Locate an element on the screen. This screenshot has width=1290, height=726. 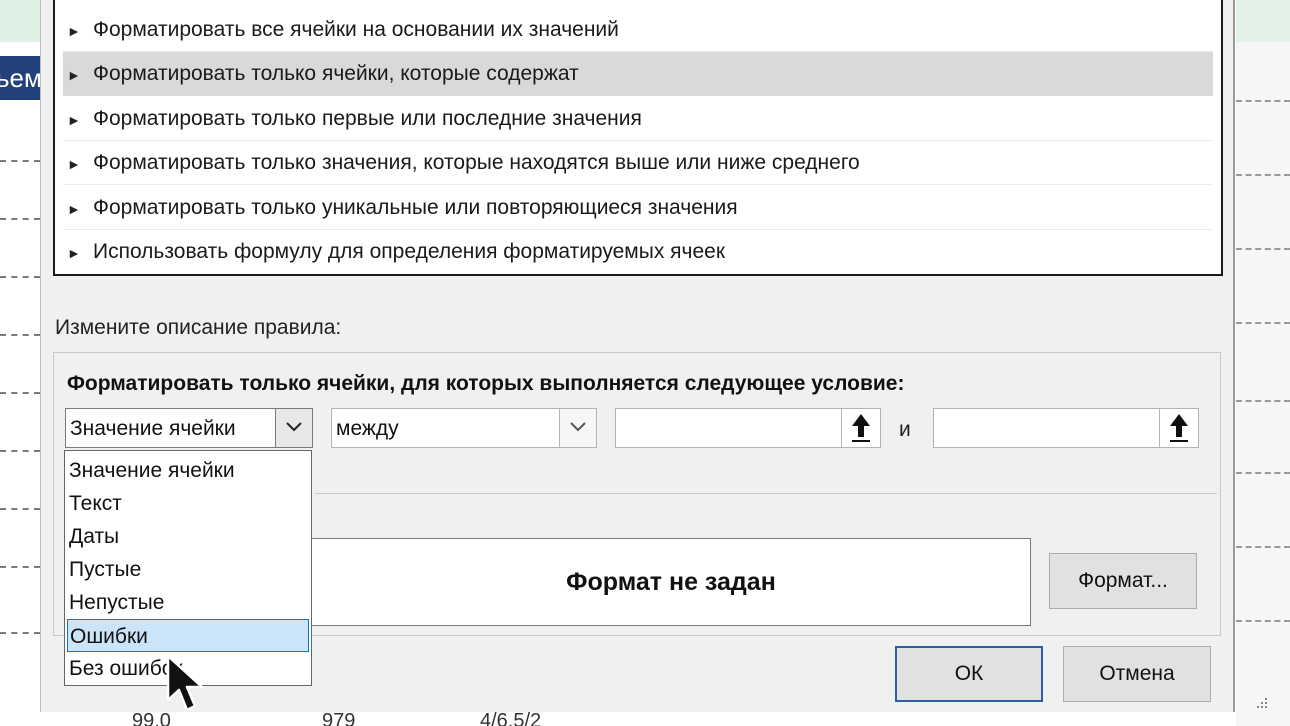
background-ribbon-left is located at coordinates (20, 21).